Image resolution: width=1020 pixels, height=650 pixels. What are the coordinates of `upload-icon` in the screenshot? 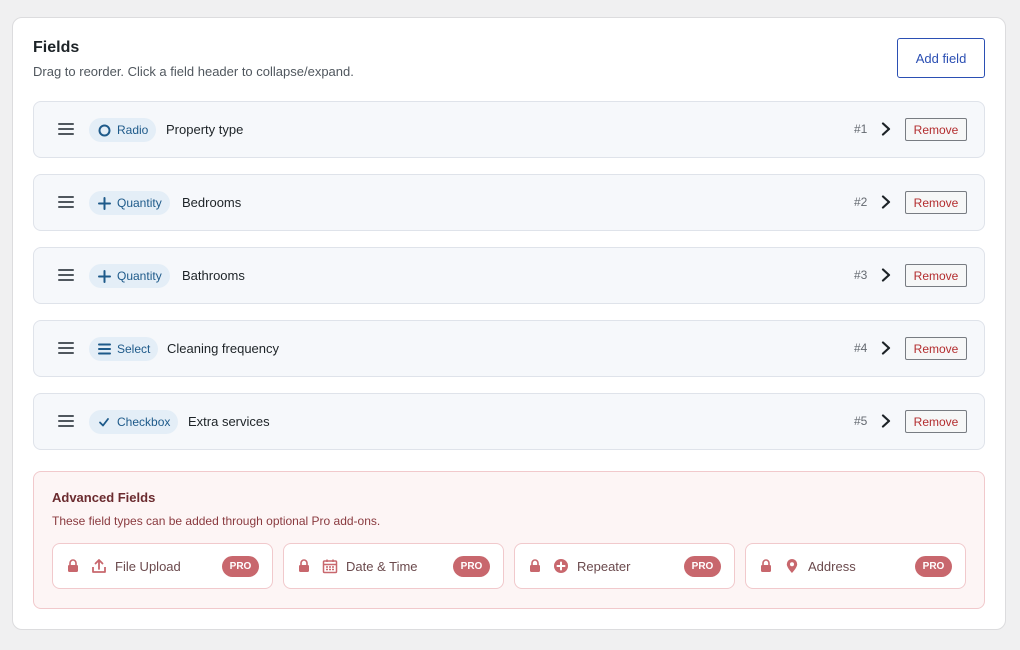 It's located at (99, 566).